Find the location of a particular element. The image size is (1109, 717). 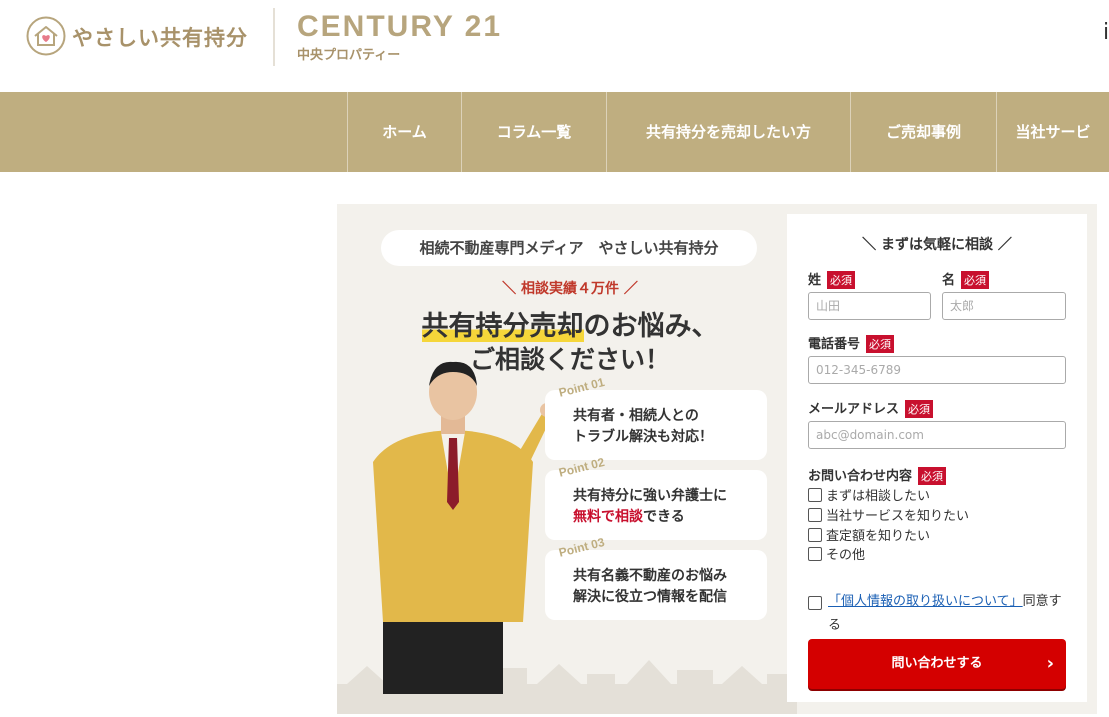

point-2-line2-rest: できる is located at coordinates (664, 517).